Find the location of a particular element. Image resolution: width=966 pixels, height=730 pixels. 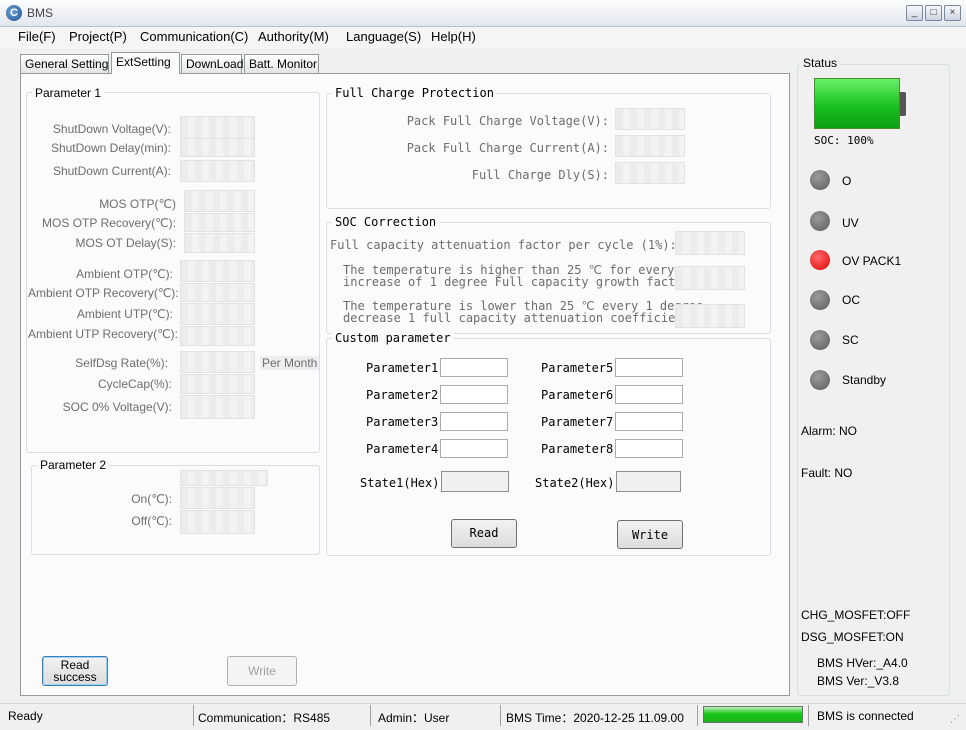

mos-otp-field is located at coordinates (219, 201).